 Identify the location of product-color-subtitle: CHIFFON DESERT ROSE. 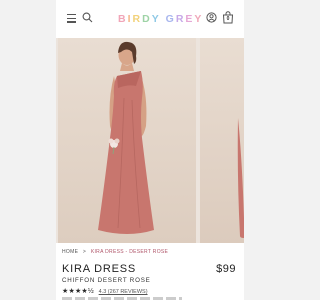
(106, 280).